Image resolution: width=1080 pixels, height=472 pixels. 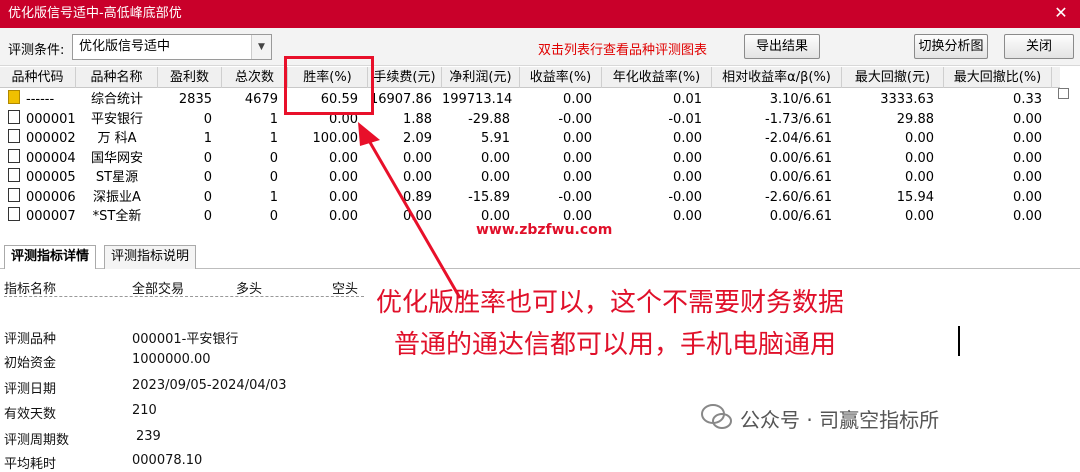 What do you see at coordinates (261, 47) in the screenshot?
I see `chevron-down-icon: ▼` at bounding box center [261, 47].